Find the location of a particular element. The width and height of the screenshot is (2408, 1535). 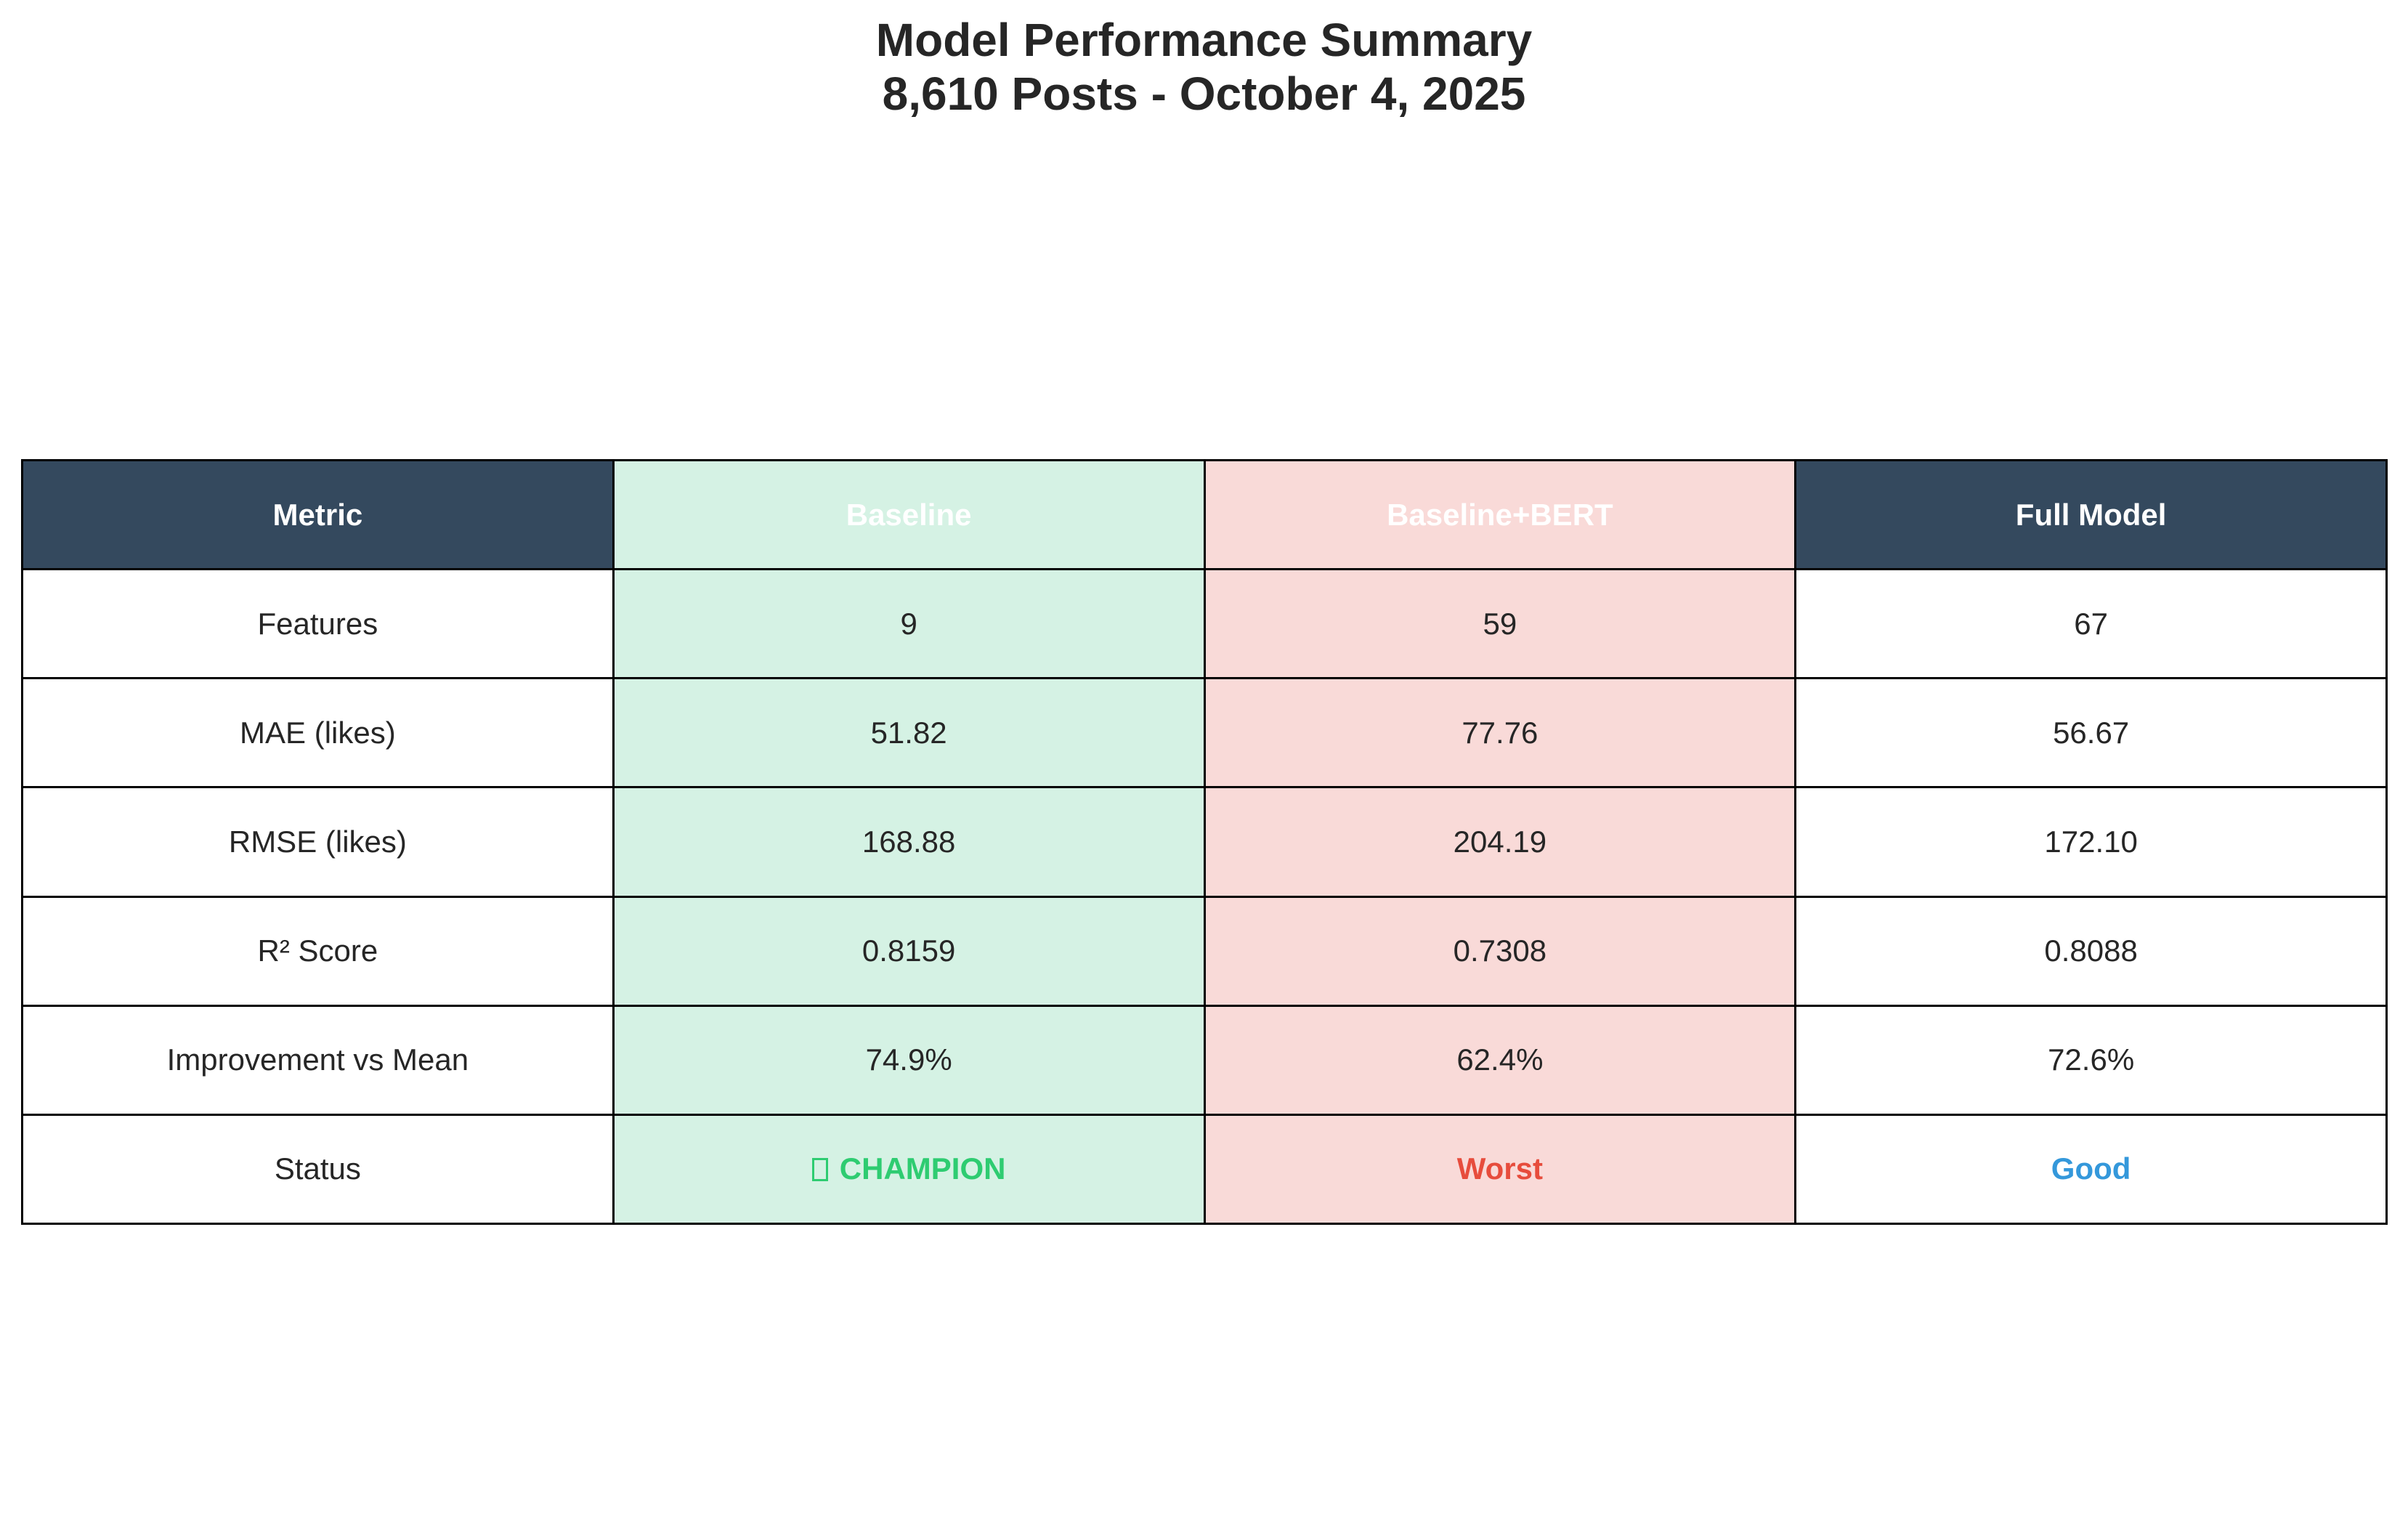

baseline-bert-value: 77.76 is located at coordinates (1500, 733).